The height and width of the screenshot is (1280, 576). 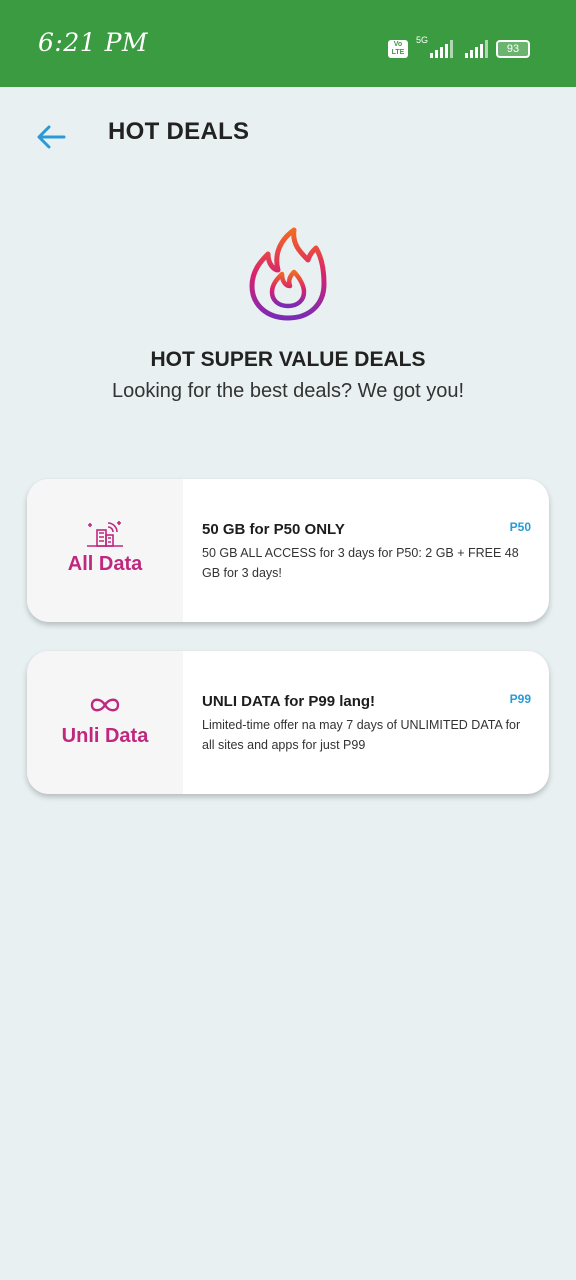 I want to click on deal-title: UNLI DATA for P99 lang!, so click(x=289, y=701).